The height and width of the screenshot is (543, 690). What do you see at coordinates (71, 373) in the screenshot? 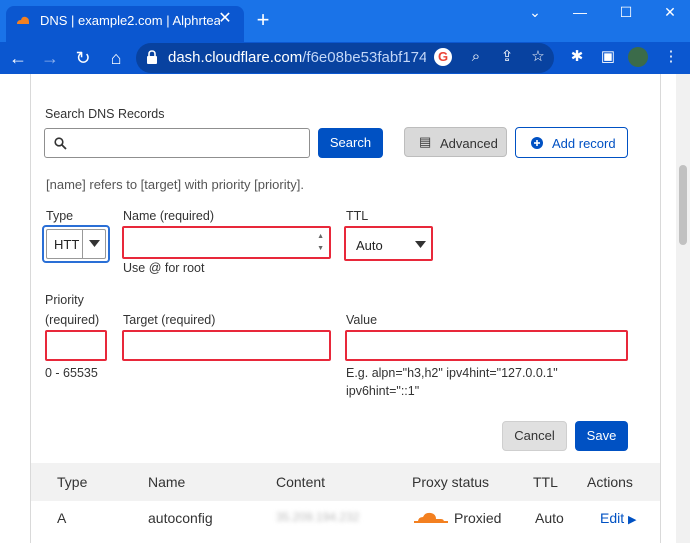
I see `priority-hint: 0 - 65535` at bounding box center [71, 373].